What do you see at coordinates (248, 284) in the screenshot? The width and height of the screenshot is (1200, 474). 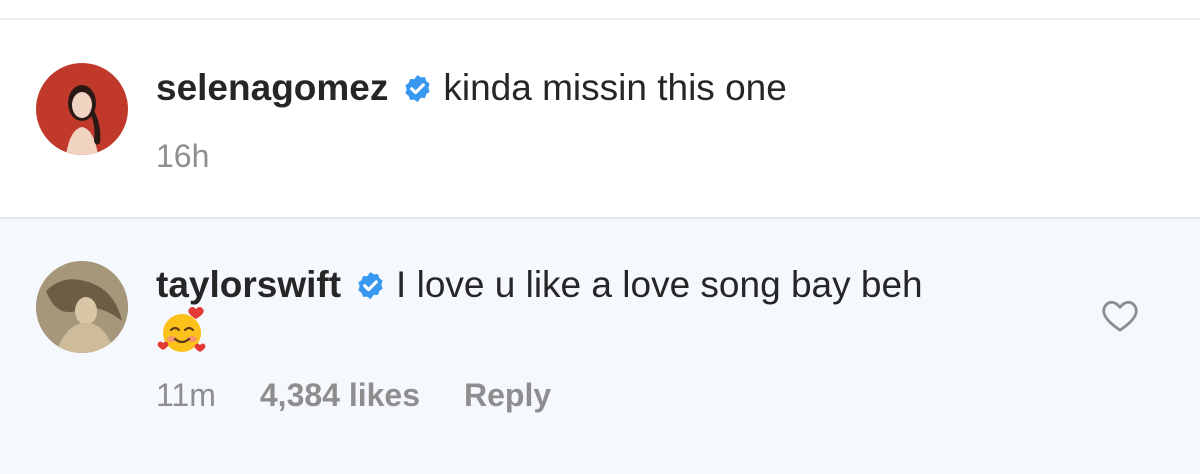 I see `username: taylorswift` at bounding box center [248, 284].